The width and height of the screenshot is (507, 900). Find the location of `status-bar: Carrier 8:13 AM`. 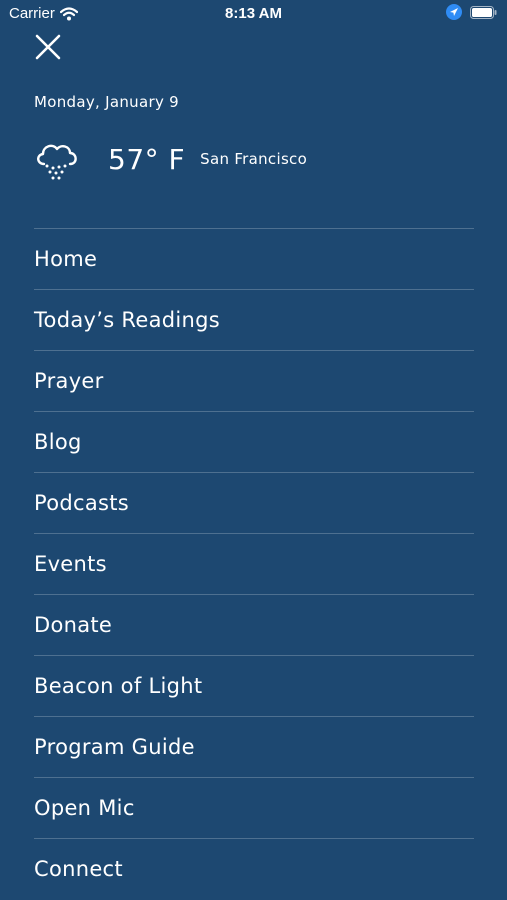

status-bar: Carrier 8:13 AM is located at coordinates (253, 14).